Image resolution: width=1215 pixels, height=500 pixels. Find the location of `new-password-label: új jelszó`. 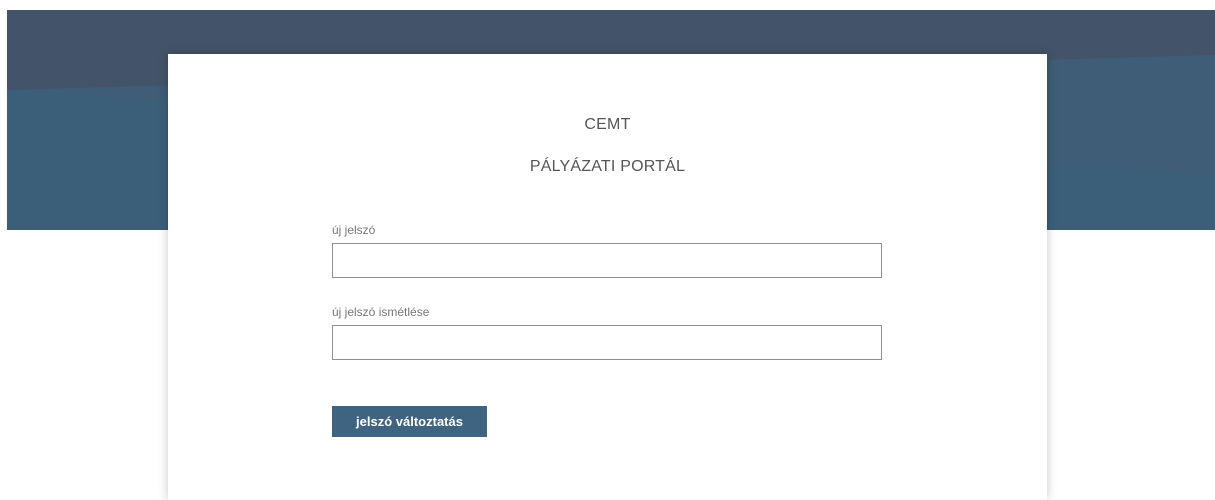

new-password-label: új jelszó is located at coordinates (354, 230).